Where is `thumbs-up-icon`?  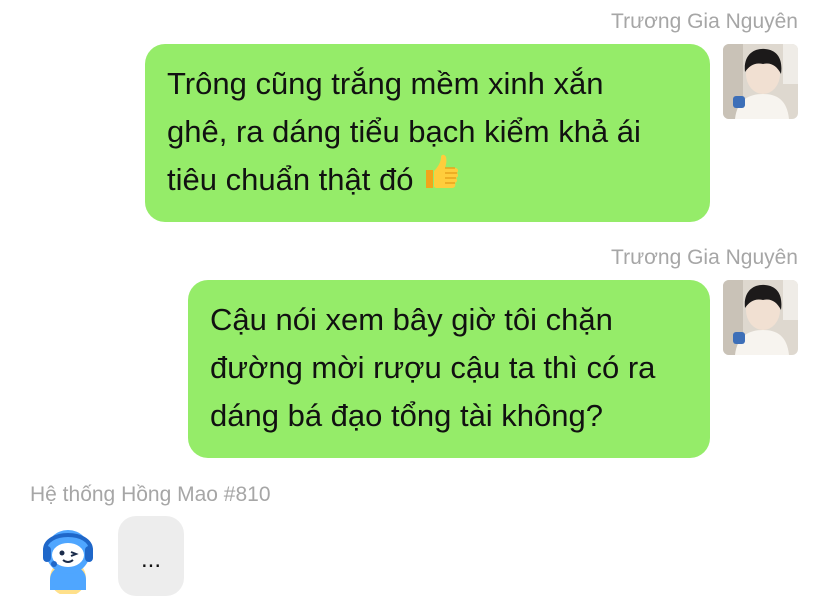 thumbs-up-icon is located at coordinates (441, 179).